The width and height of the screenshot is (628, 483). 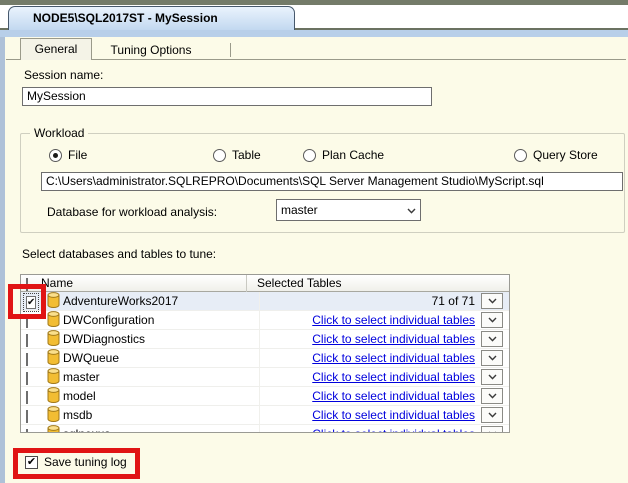 I want to click on database-name: AdventureWorks2017, so click(x=121, y=301).